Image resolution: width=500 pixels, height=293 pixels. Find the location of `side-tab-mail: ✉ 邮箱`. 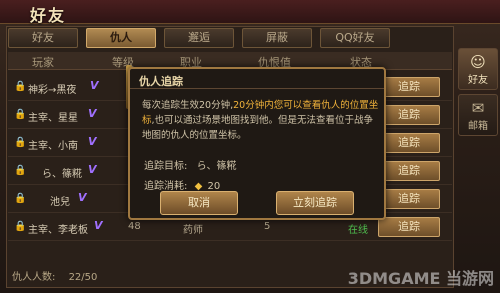

side-tab-mail: ✉ 邮箱 is located at coordinates (478, 115).